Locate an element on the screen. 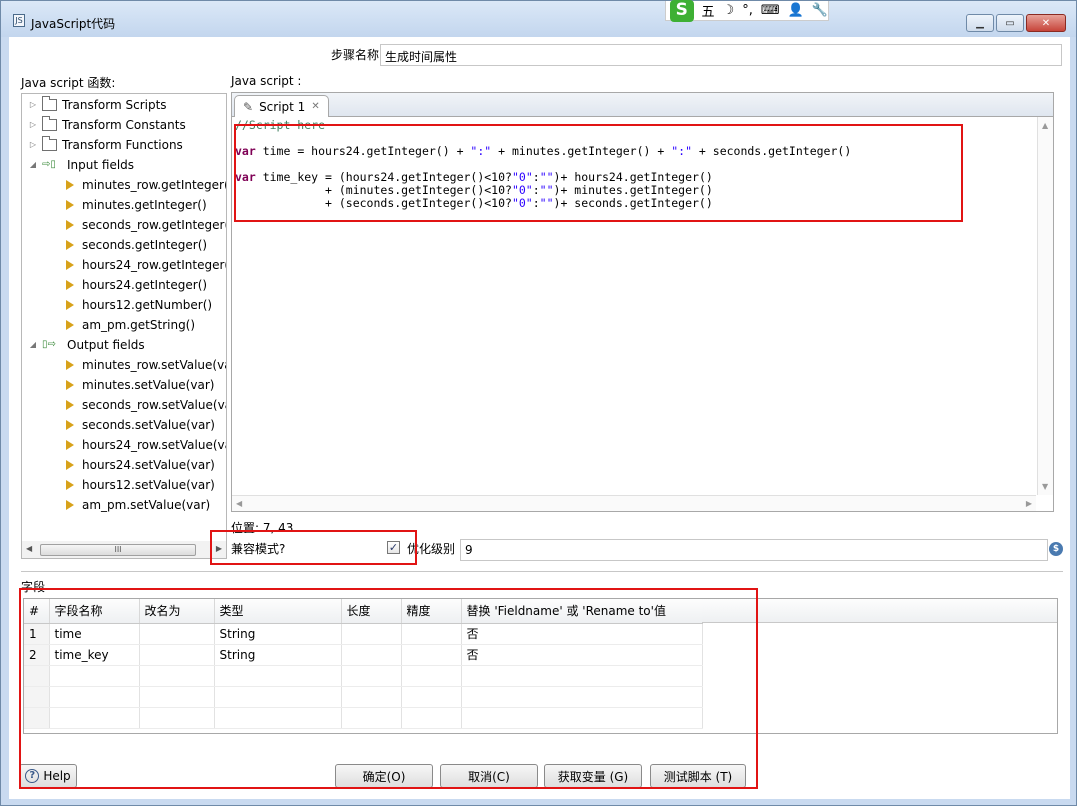 The height and width of the screenshot is (806, 1077). close-button: ✕ is located at coordinates (1046, 23).